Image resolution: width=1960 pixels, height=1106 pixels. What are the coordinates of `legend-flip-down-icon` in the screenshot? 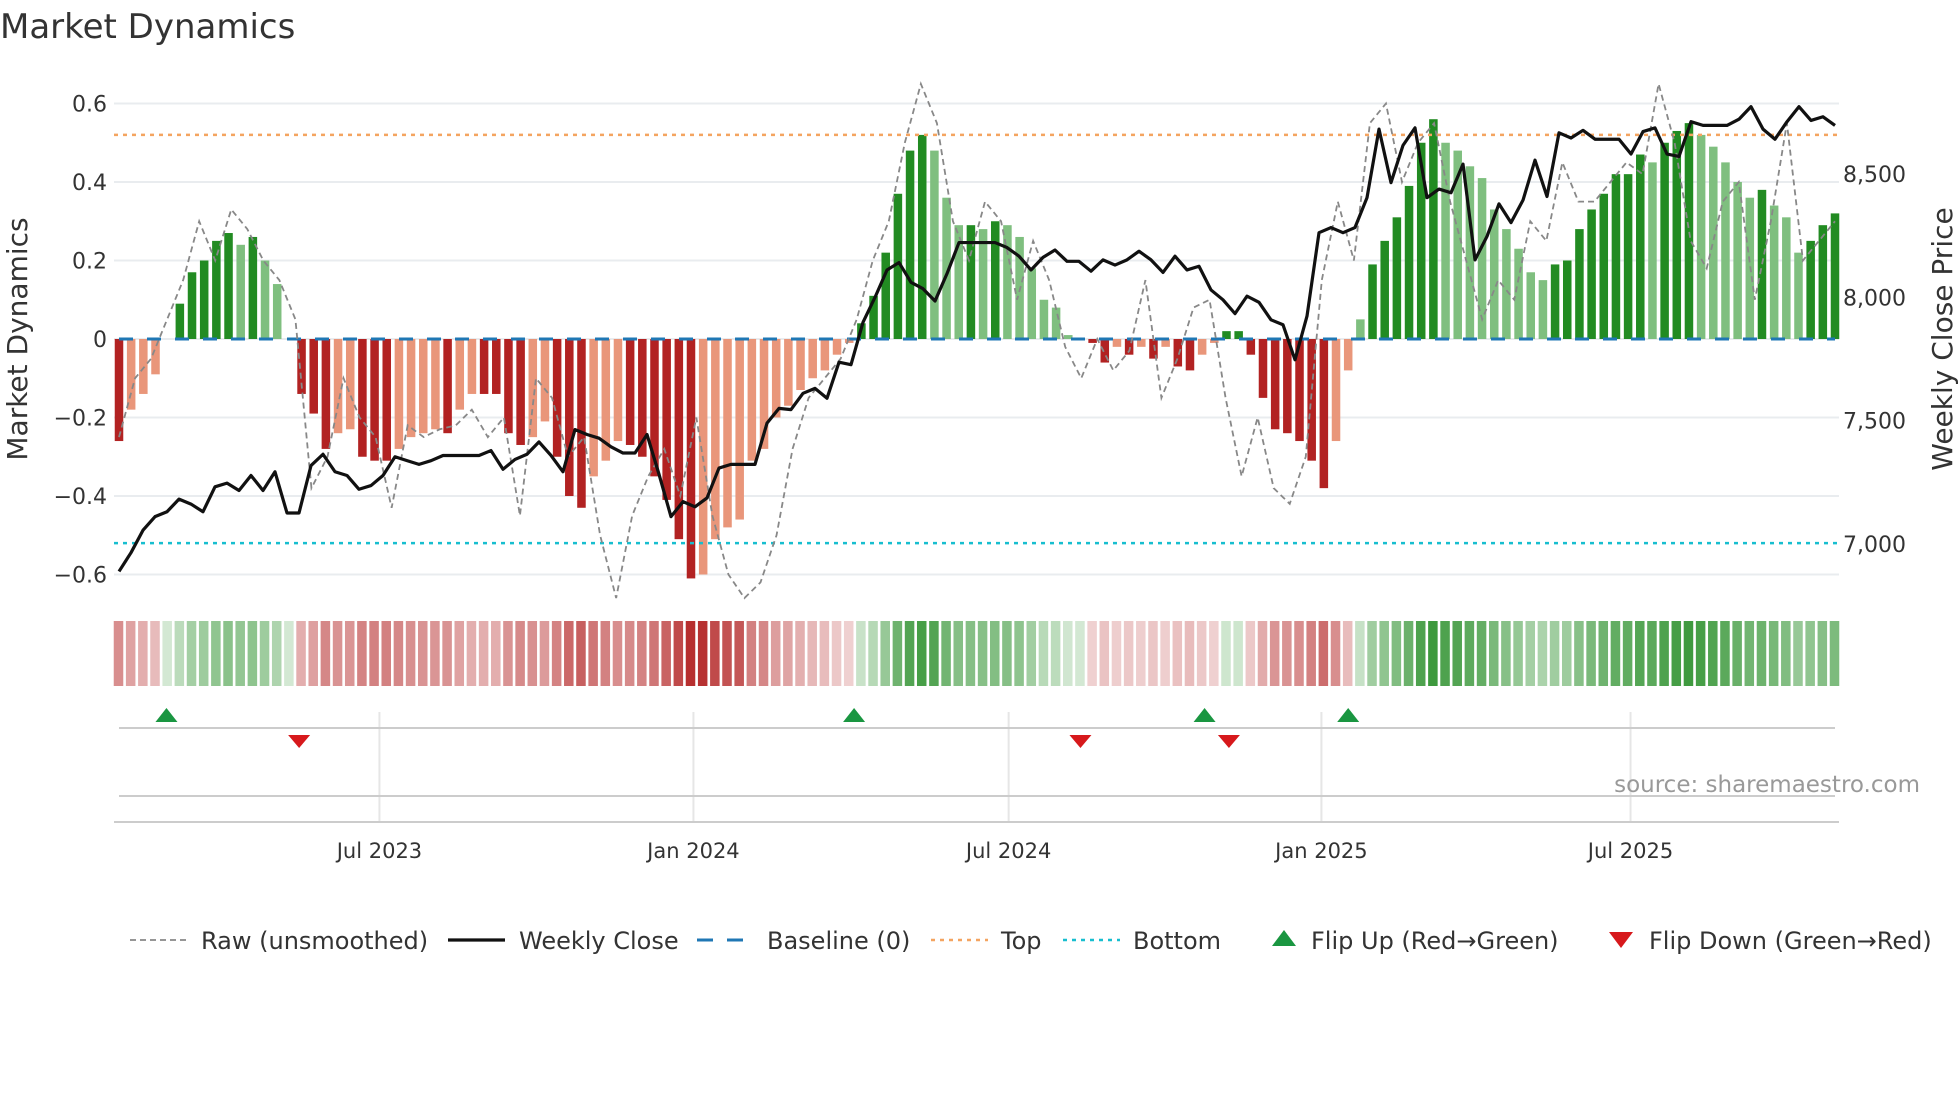 It's located at (1621, 940).